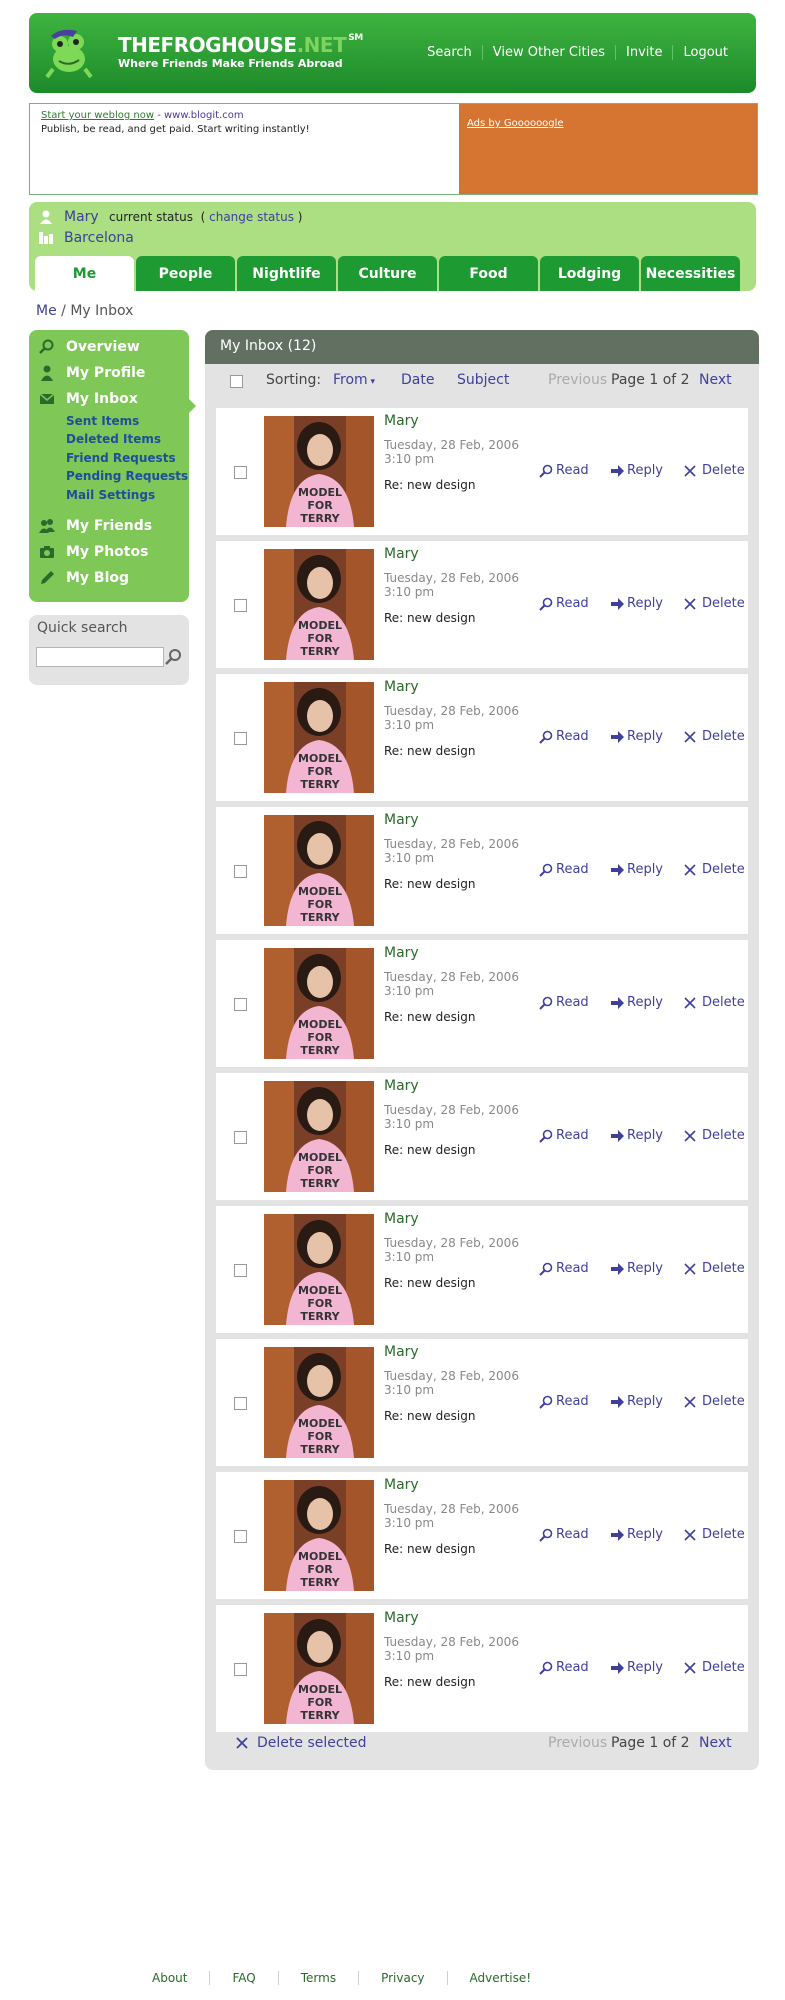 This screenshot has width=785, height=2000. I want to click on sidebar-sub-deleted-items: Deleted Items, so click(113, 439).